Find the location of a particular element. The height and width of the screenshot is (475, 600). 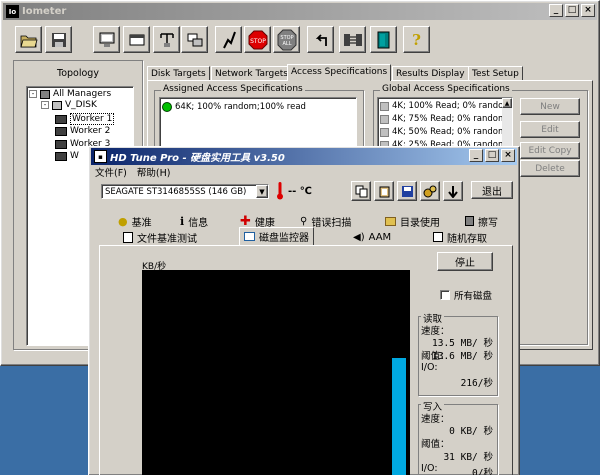

tab-random-access: 随机存取 is located at coordinates (460, 237).